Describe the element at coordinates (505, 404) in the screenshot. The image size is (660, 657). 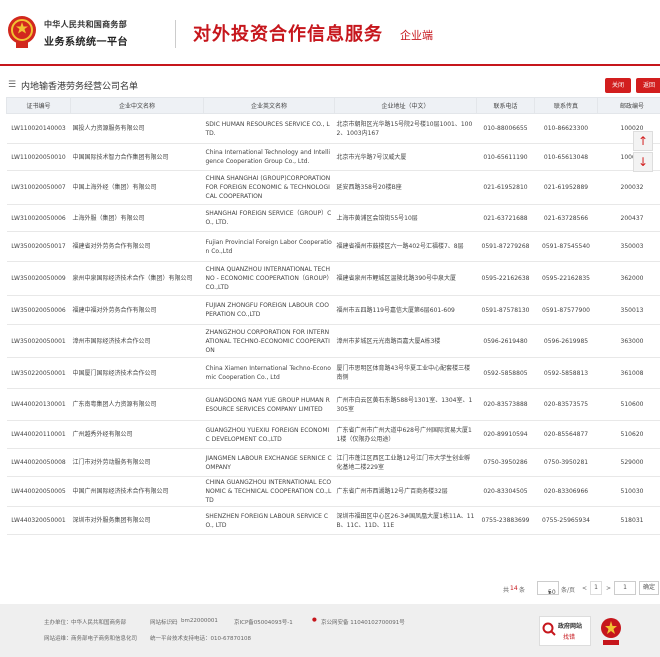
I see `phone: 020-83573888` at that location.